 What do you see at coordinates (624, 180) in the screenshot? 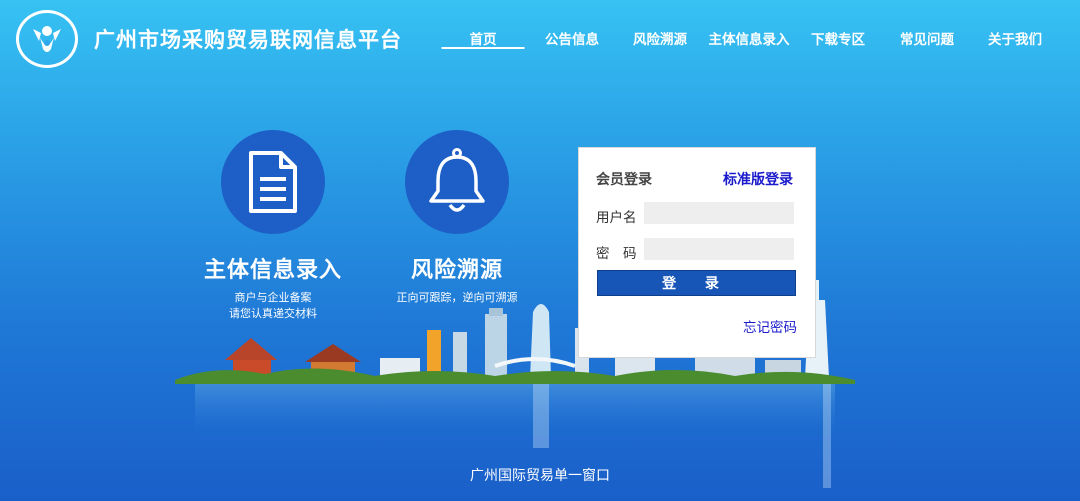
I see `login-heading: 会员登录` at bounding box center [624, 180].